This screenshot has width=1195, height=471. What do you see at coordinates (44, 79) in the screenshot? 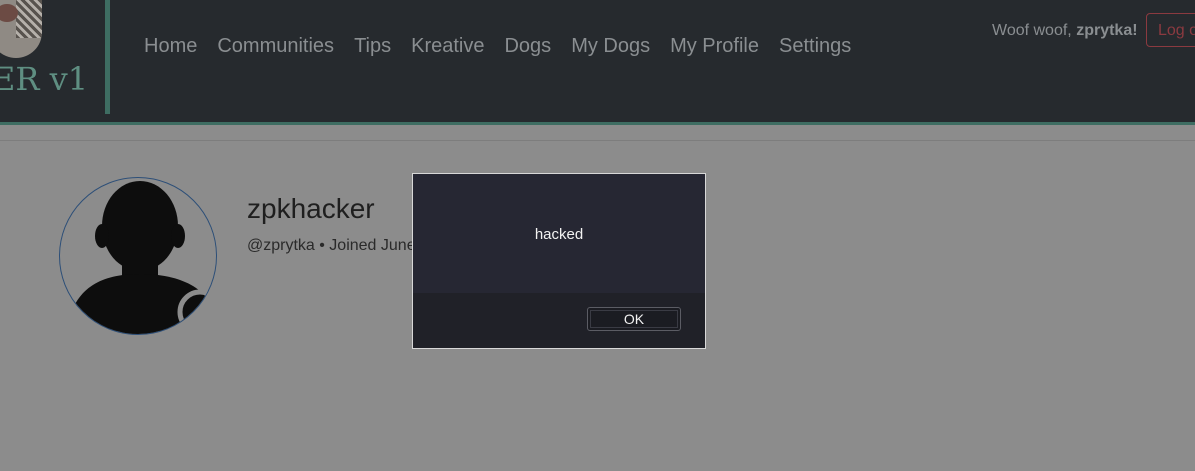
I see `brand-title: ER v1` at bounding box center [44, 79].